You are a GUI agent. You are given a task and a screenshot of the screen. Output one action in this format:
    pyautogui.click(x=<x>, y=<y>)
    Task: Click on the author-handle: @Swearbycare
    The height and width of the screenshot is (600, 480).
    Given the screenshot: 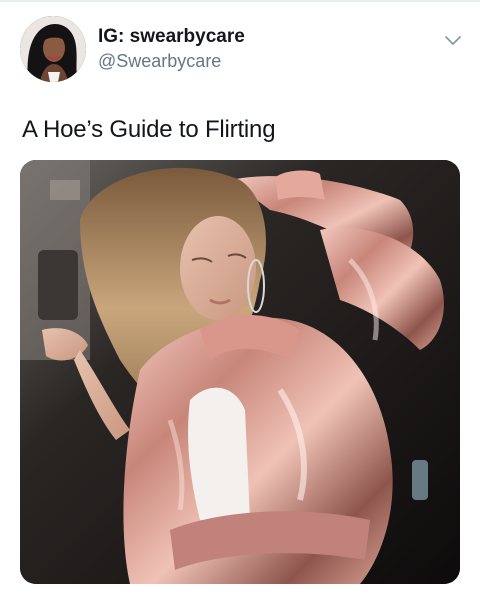 What is the action you would take?
    pyautogui.click(x=159, y=61)
    